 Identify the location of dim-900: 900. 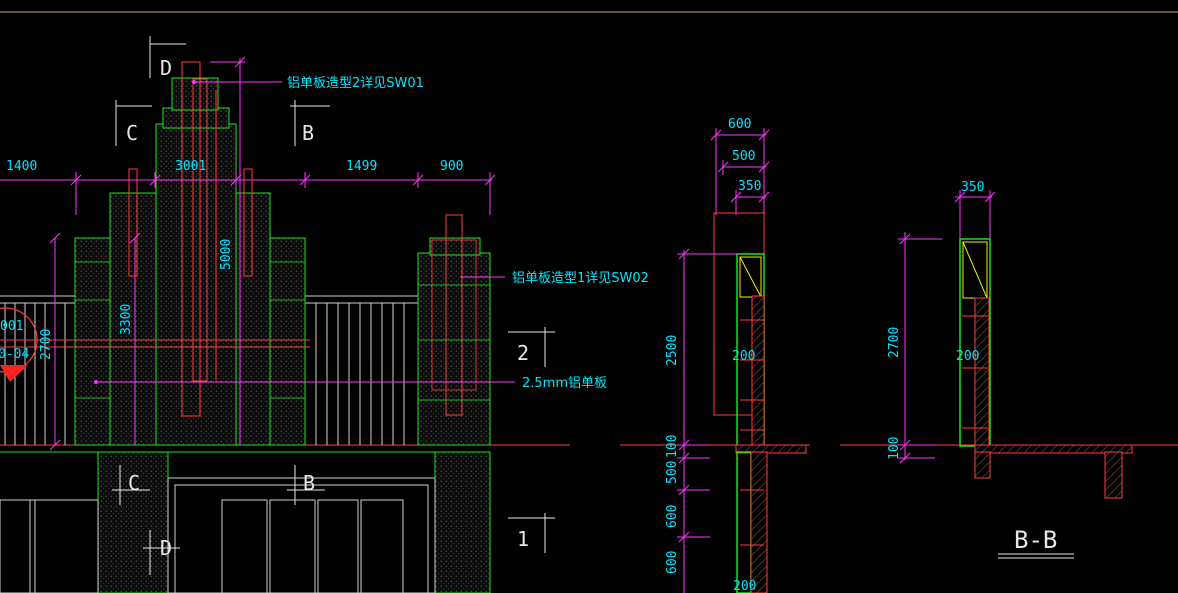
(451, 166).